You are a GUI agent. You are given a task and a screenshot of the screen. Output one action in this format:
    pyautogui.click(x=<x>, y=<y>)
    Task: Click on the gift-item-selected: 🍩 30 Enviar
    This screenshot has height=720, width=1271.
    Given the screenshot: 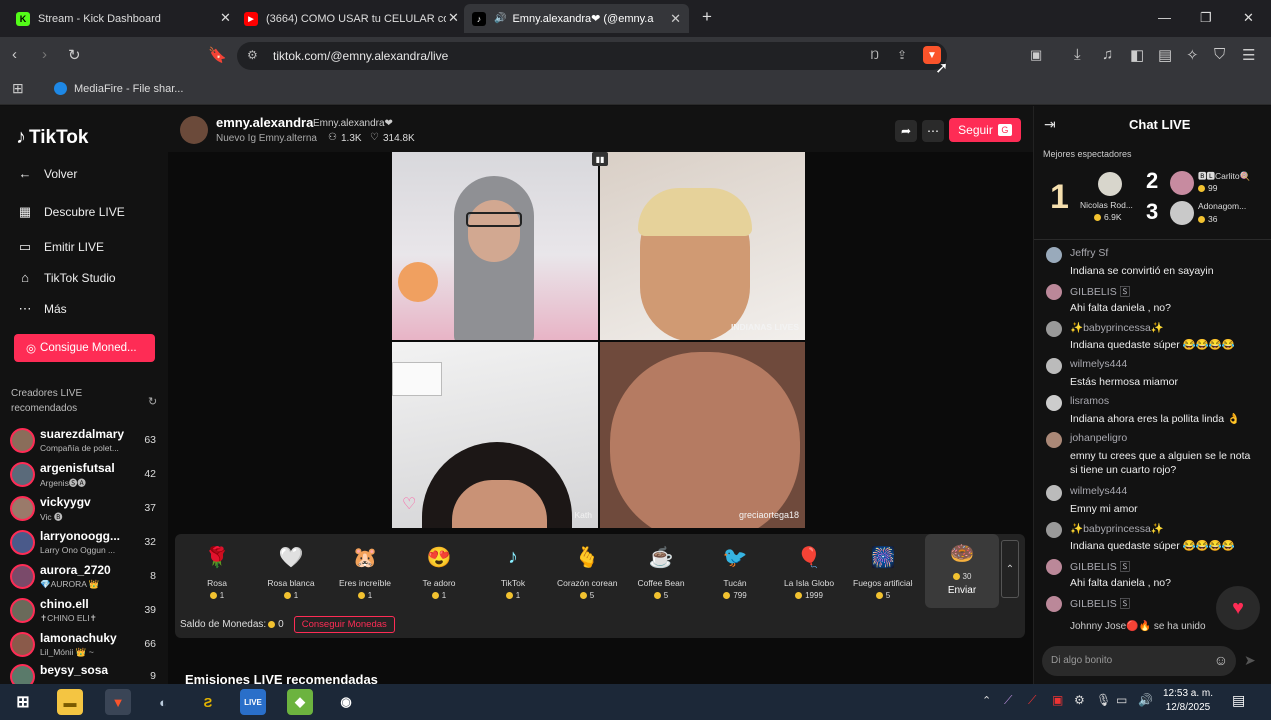 What is the action you would take?
    pyautogui.click(x=962, y=571)
    